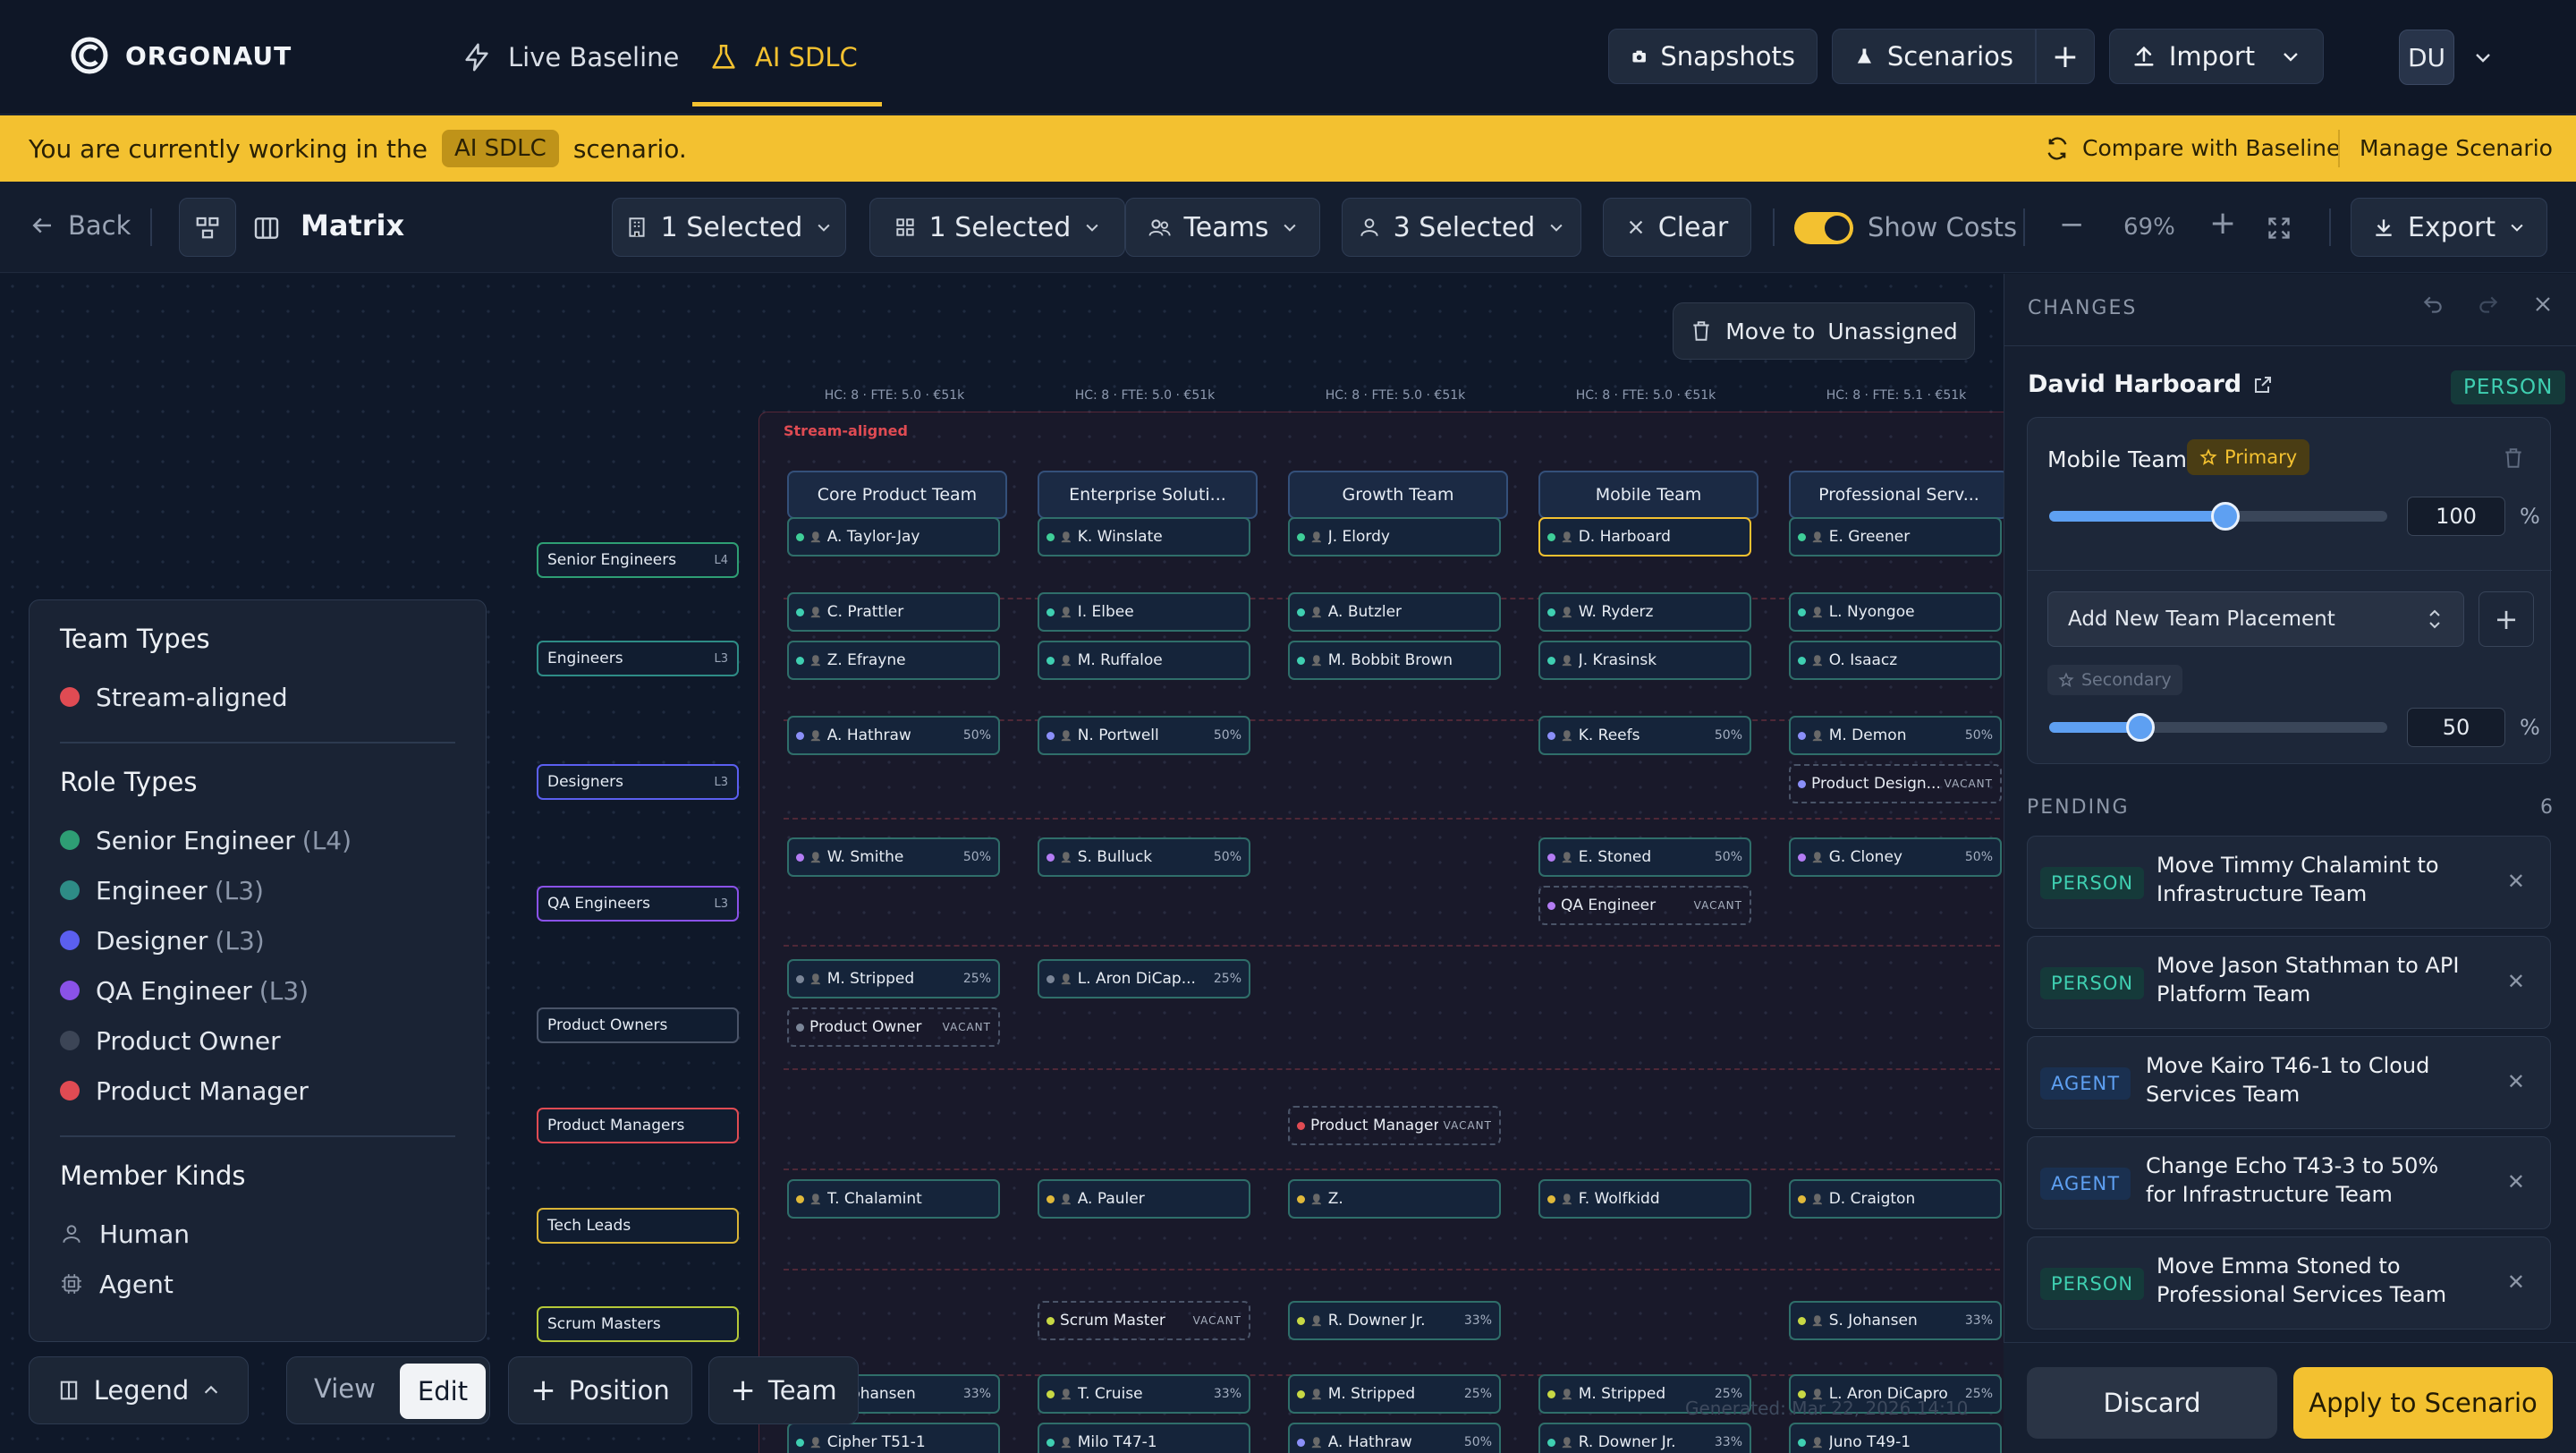  What do you see at coordinates (1895, 1438) in the screenshot?
I see `member-card: 👤 Juno T49-1` at bounding box center [1895, 1438].